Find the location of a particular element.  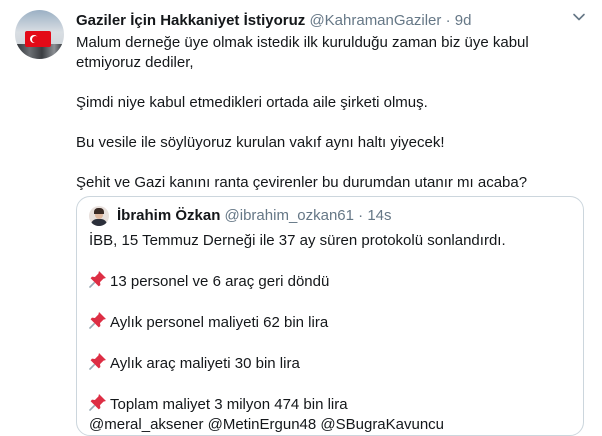

quoted-bullet-text: 13 personel ve 6 araç geri döndü is located at coordinates (220, 281).